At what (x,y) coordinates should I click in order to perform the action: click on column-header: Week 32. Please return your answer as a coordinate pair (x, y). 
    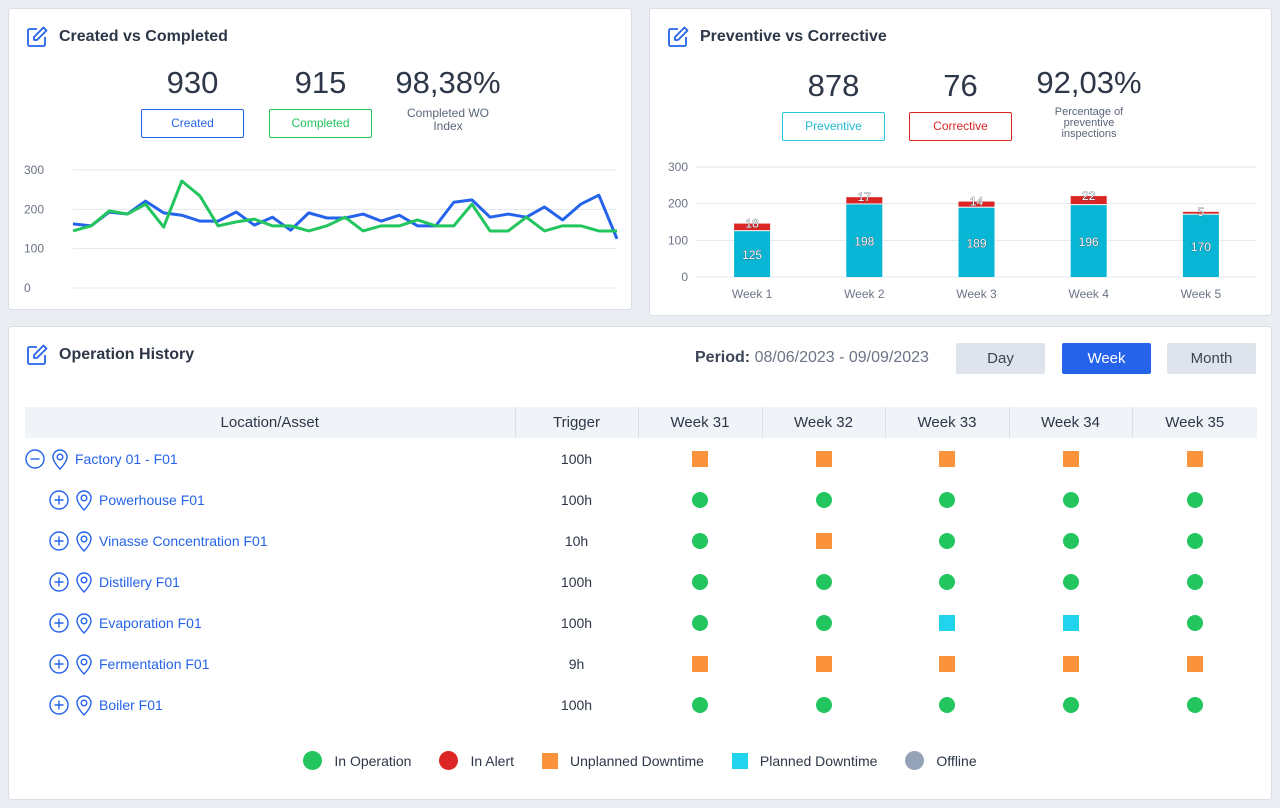
    Looking at the image, I should click on (824, 422).